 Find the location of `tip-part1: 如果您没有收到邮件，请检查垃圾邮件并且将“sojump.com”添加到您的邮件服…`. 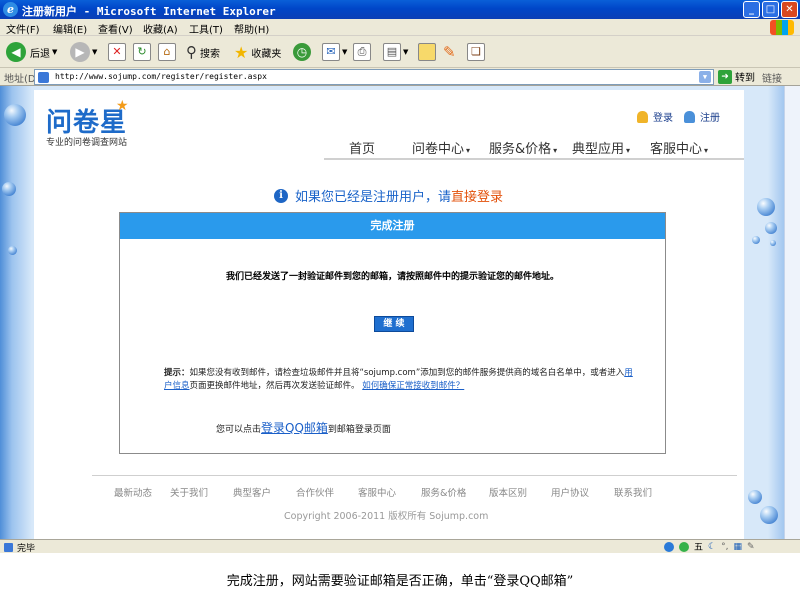

tip-part1: 如果您没有收到邮件，请检查垃圾邮件并且将“sojump.com”添加到您的邮件服… is located at coordinates (407, 373).